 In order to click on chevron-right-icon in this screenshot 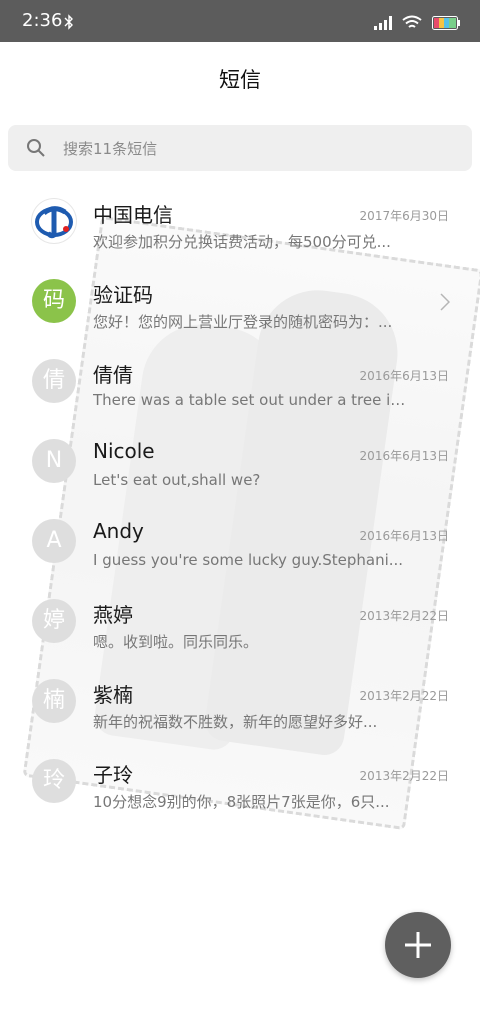, I will do `click(445, 302)`.